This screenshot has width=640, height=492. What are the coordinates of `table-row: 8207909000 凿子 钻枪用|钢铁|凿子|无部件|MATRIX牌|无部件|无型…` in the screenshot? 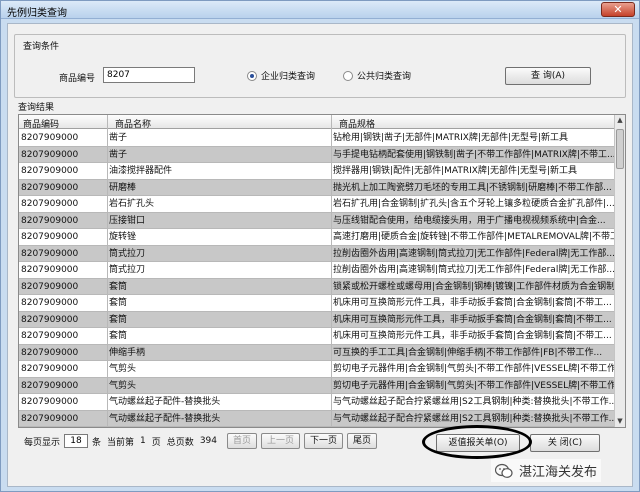 It's located at (317, 138).